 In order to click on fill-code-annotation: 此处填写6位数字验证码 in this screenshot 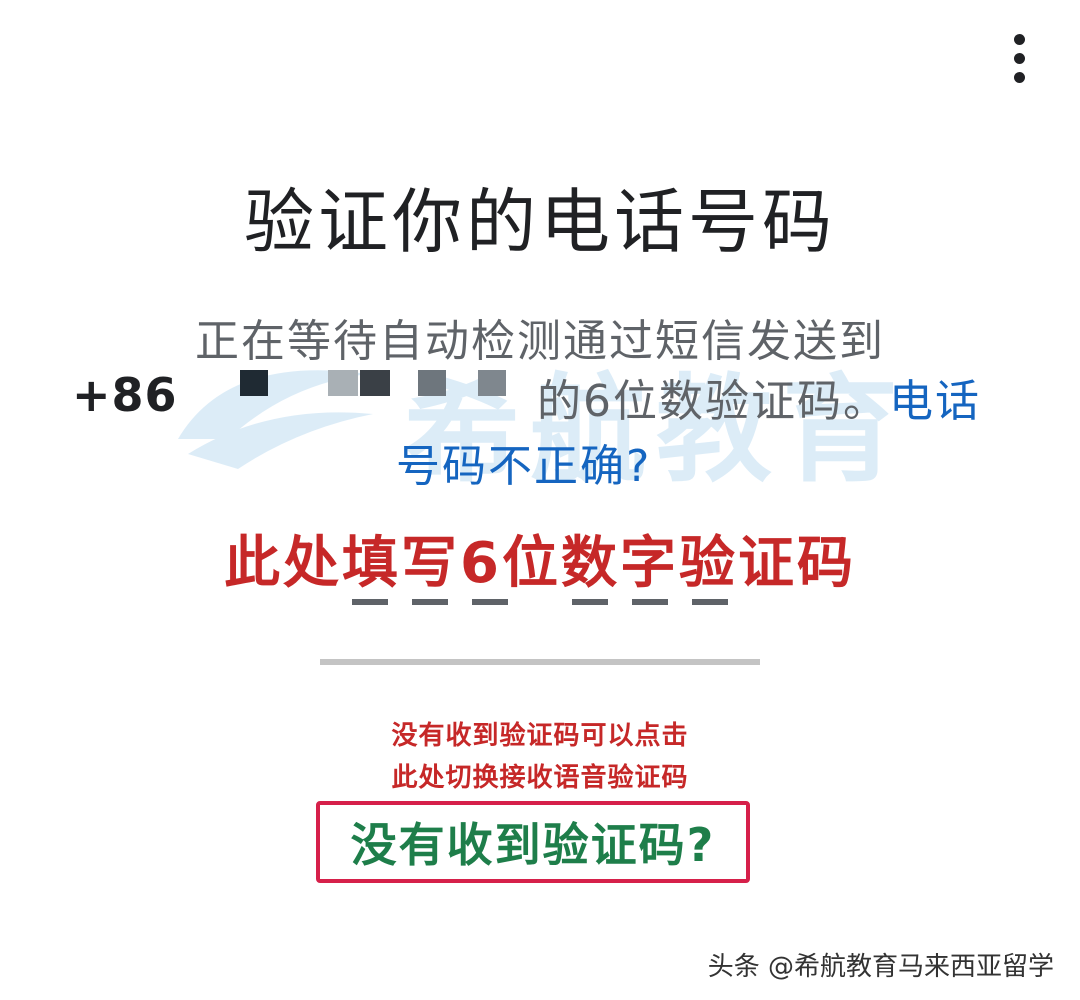, I will do `click(540, 563)`.